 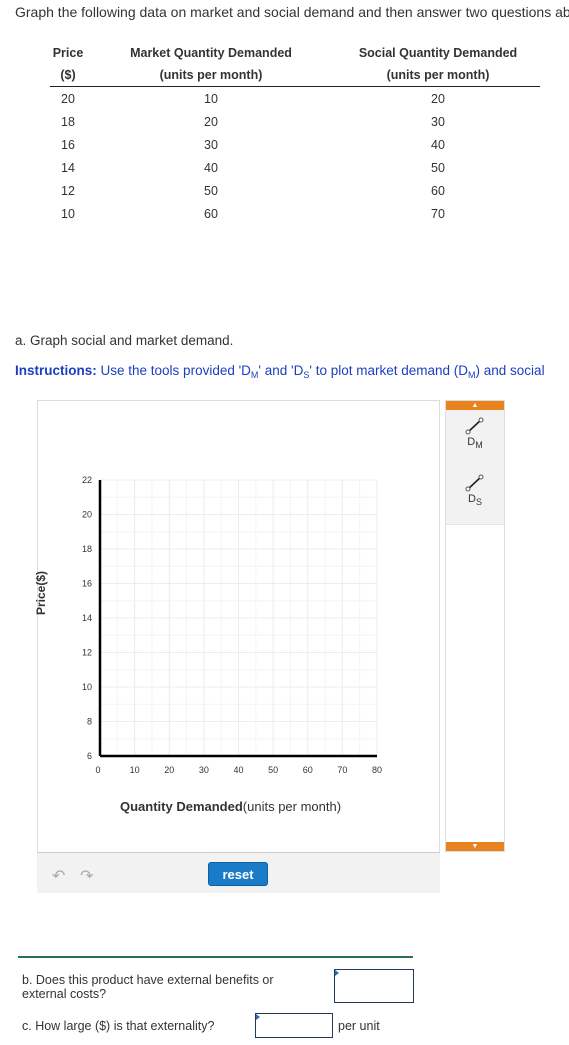 I want to click on instructions-text: Use the tools provided 'D, so click(x=173, y=370).